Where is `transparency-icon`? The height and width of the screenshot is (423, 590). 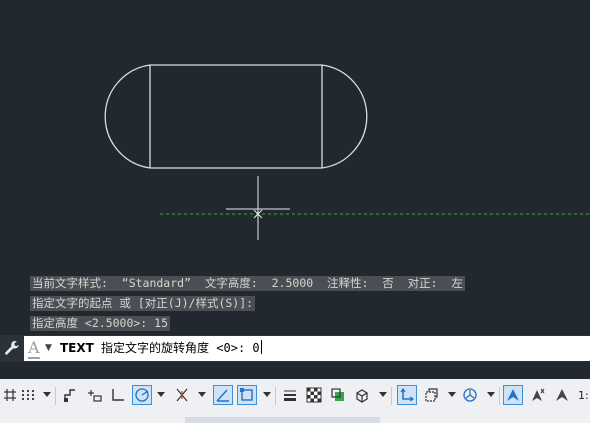 transparency-icon is located at coordinates (314, 395).